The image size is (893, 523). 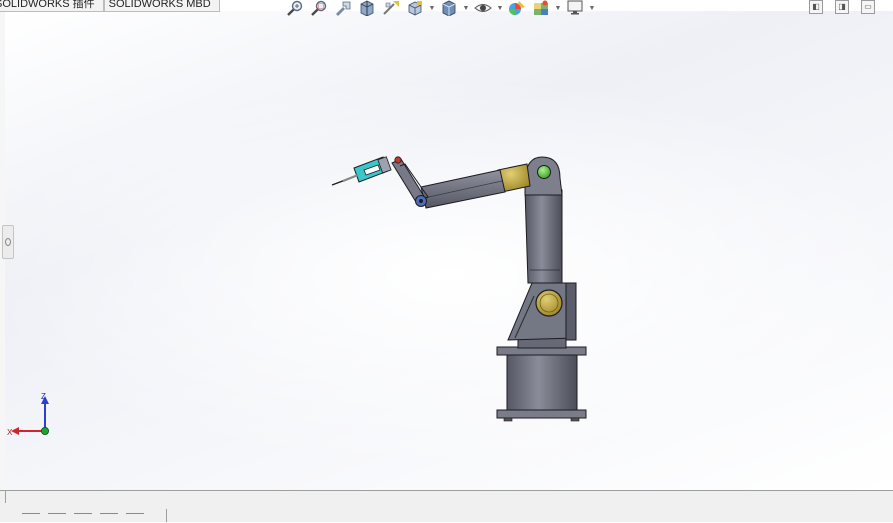 I want to click on display-style-icon, so click(x=449, y=8).